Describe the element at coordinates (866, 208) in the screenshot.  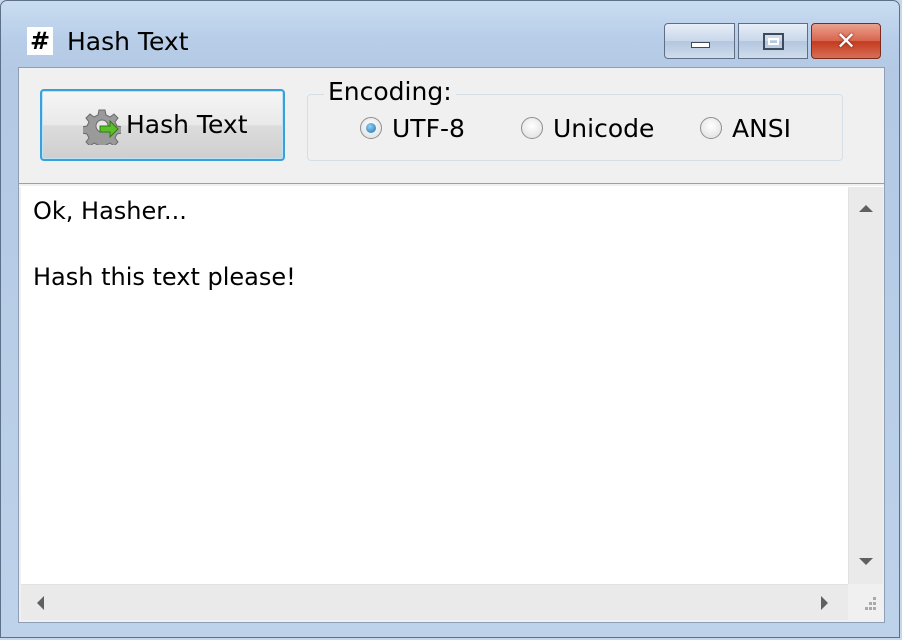
I see `scroll-up-icon` at that location.